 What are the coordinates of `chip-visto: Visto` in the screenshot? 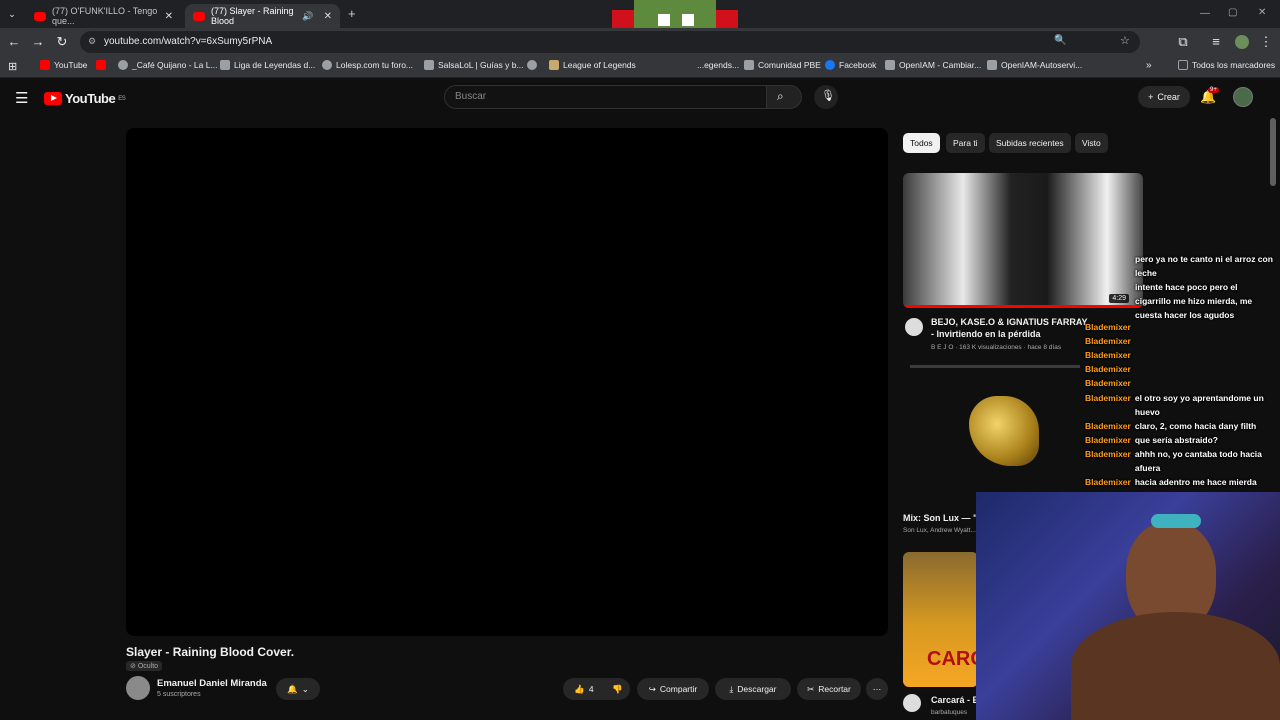 It's located at (1091, 143).